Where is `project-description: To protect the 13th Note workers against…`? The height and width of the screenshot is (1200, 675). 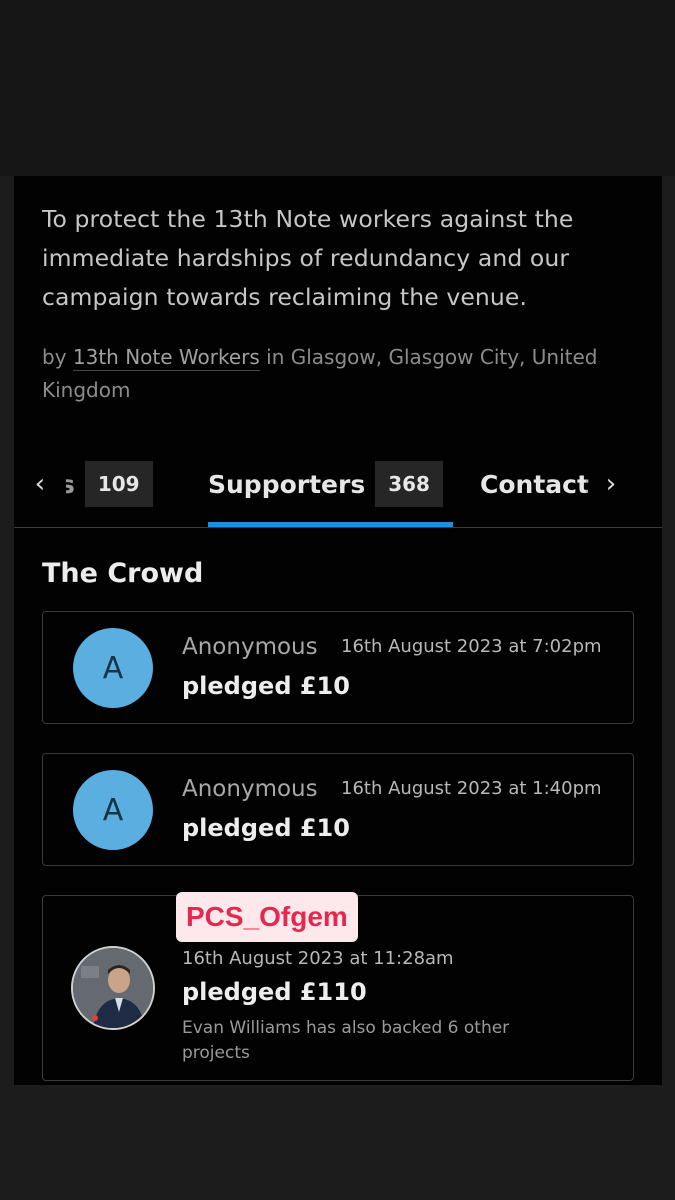
project-description: To protect the 13th Note workers against… is located at coordinates (308, 258).